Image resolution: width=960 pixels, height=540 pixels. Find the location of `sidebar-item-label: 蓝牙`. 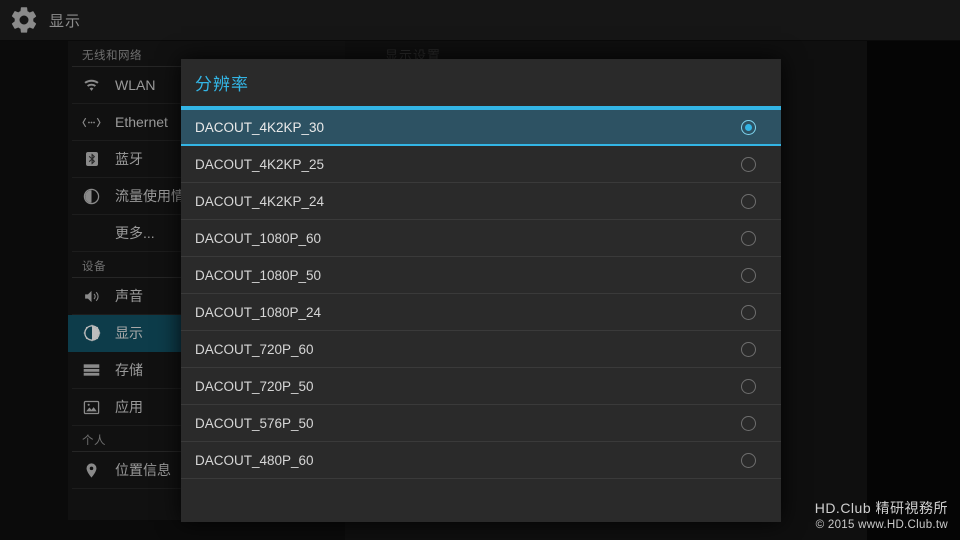

sidebar-item-label: 蓝牙 is located at coordinates (129, 159).